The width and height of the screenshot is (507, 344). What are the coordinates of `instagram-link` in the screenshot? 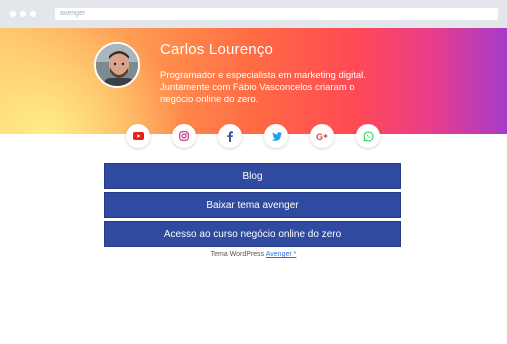 It's located at (184, 136).